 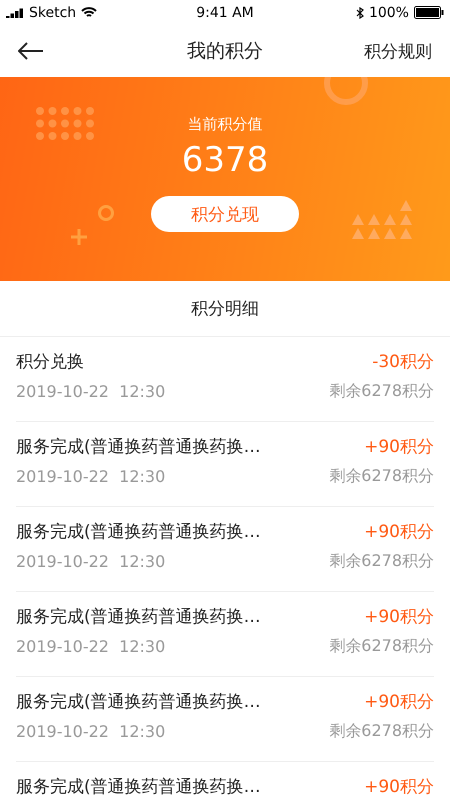 What do you see at coordinates (429, 12) in the screenshot?
I see `battery-icon` at bounding box center [429, 12].